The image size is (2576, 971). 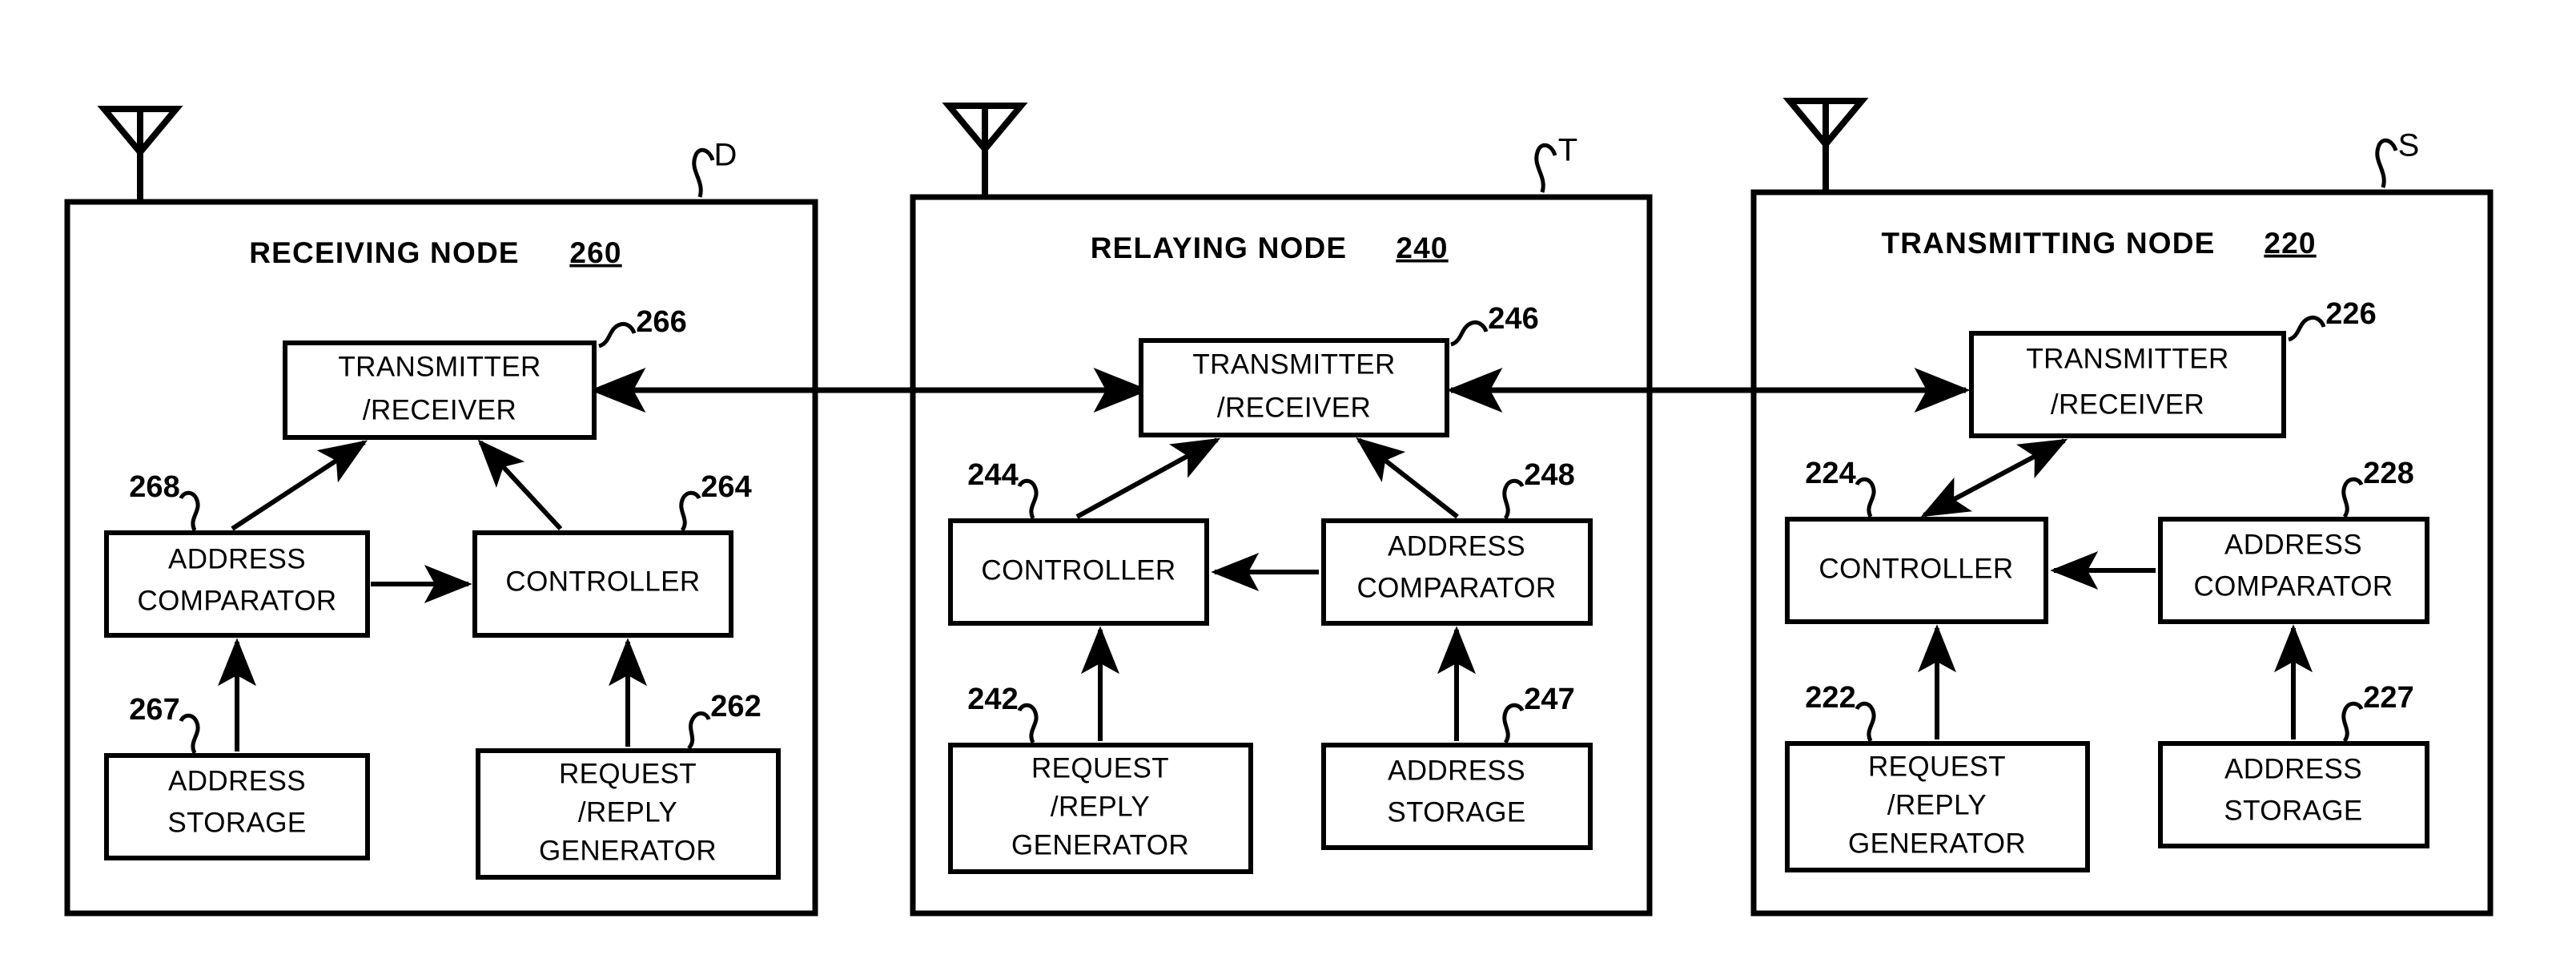 What do you see at coordinates (1545, 168) in the screenshot?
I see `node-relaying-leader` at bounding box center [1545, 168].